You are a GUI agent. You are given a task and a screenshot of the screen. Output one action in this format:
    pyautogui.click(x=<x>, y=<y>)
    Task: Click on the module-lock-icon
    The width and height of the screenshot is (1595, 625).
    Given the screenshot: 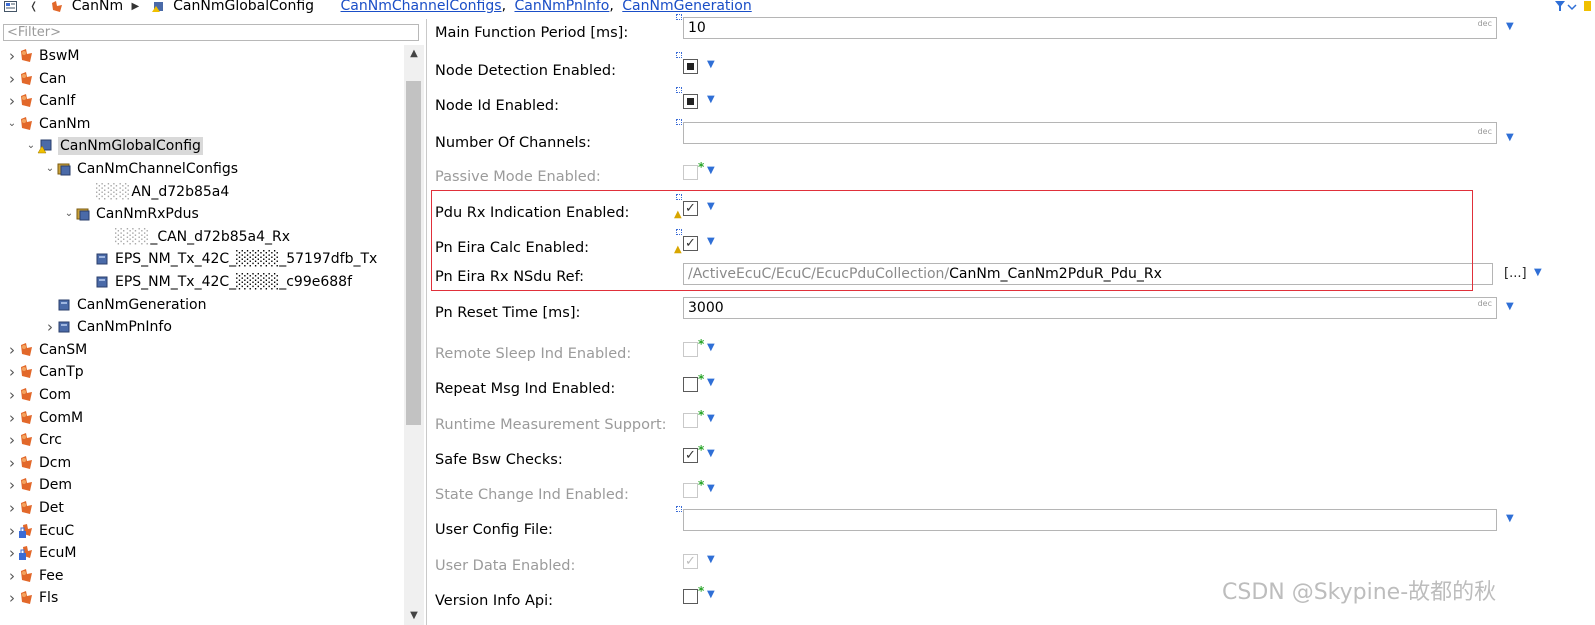 What is the action you would take?
    pyautogui.click(x=26, y=553)
    